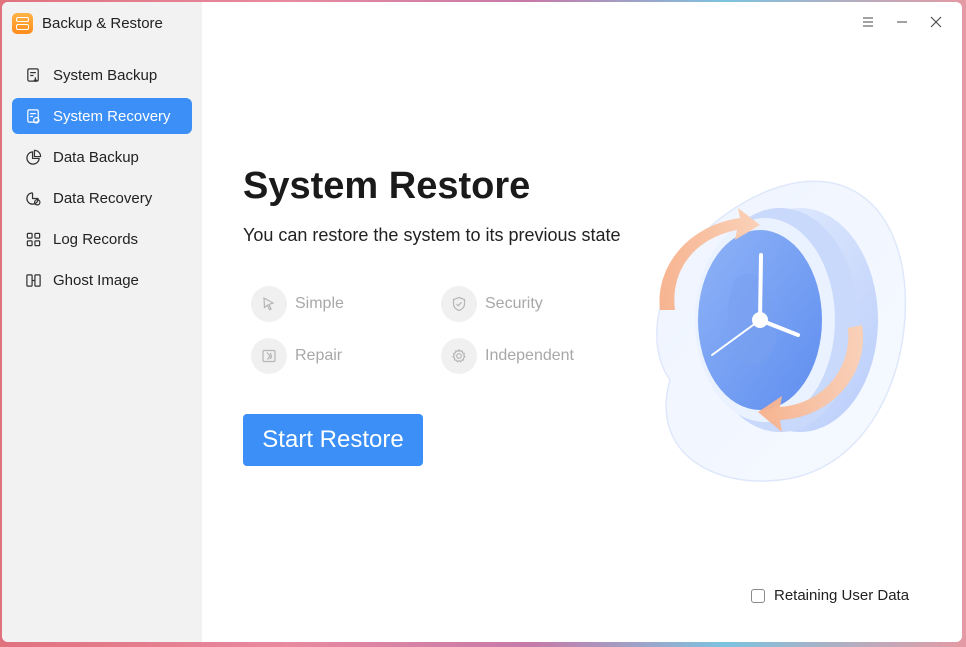 This screenshot has width=966, height=647. I want to click on retain-user-data-label: Retaining User Data, so click(842, 595).